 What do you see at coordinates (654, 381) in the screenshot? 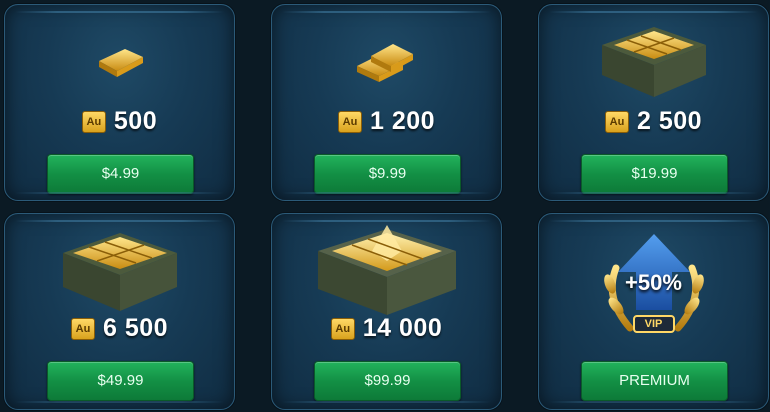
I see `premium-button: PREMIUM` at bounding box center [654, 381].